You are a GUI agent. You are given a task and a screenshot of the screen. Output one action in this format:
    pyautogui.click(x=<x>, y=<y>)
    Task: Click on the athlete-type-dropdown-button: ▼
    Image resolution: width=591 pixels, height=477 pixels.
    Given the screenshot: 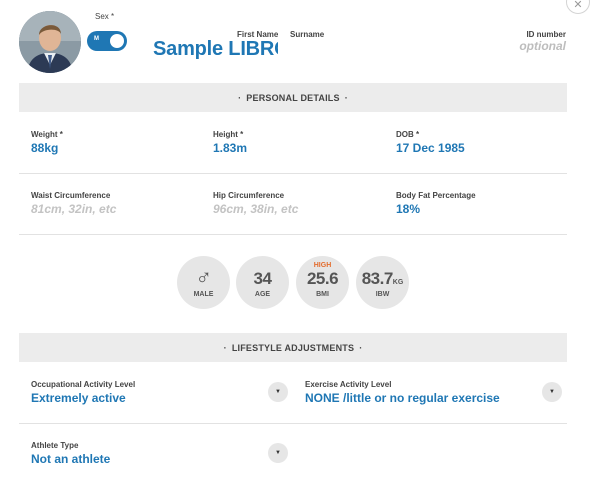 What is the action you would take?
    pyautogui.click(x=278, y=453)
    